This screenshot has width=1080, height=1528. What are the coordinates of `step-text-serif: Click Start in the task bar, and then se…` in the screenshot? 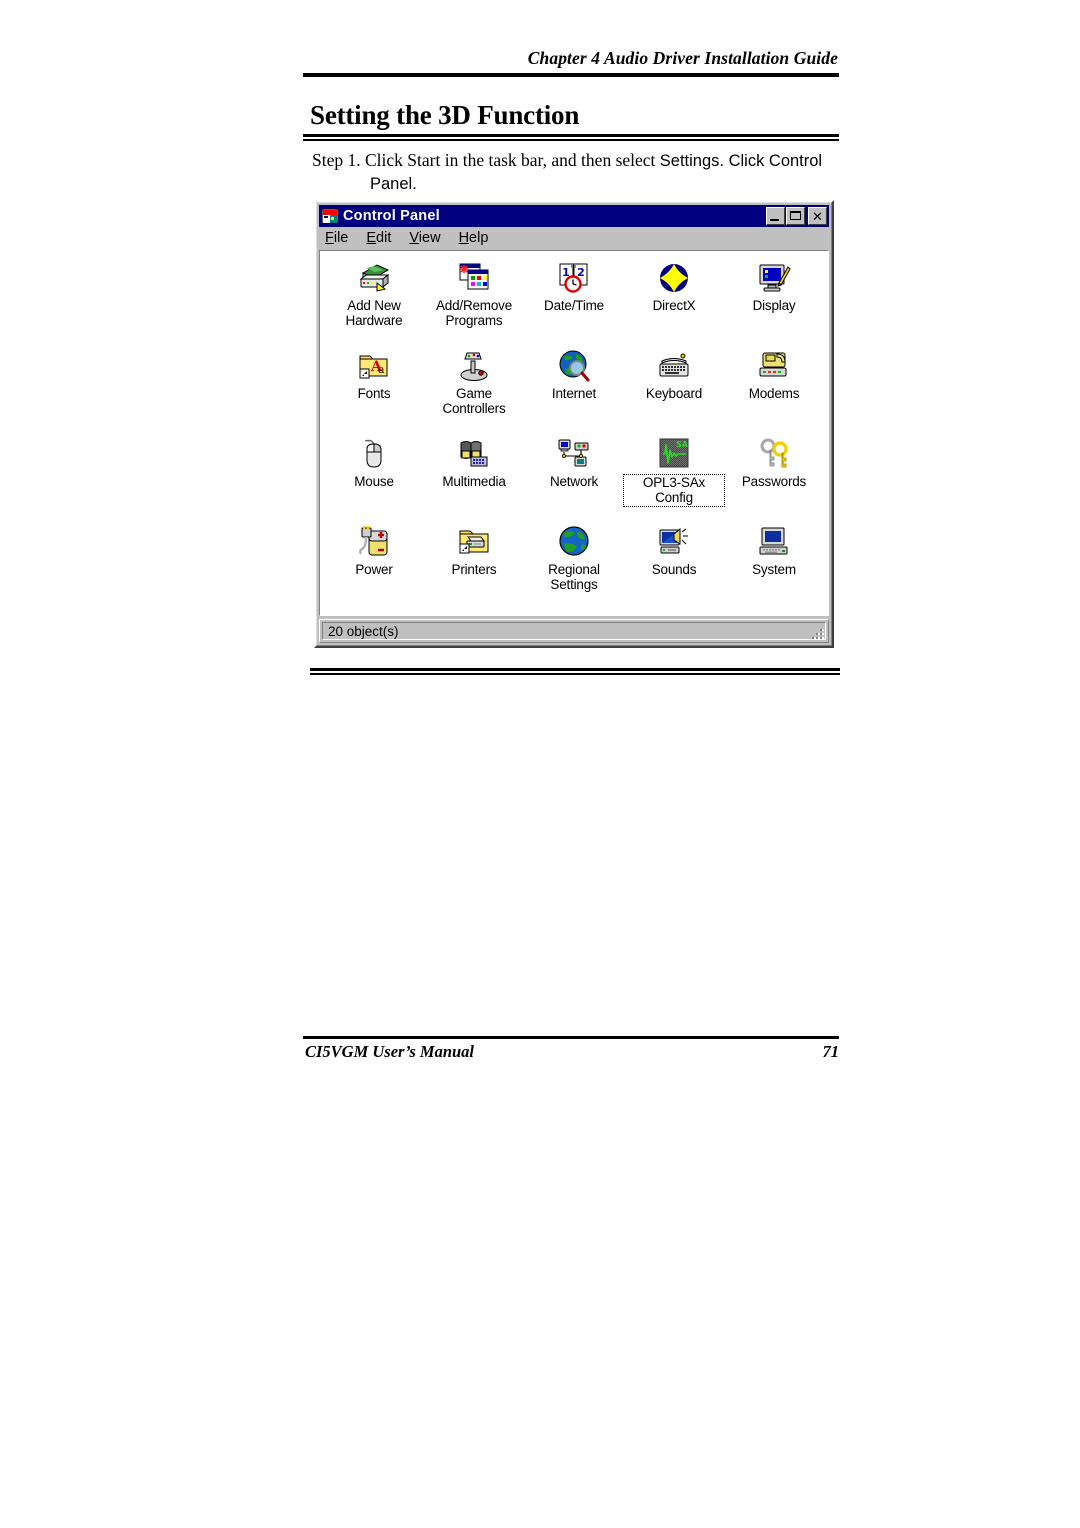 It's located at (512, 160).